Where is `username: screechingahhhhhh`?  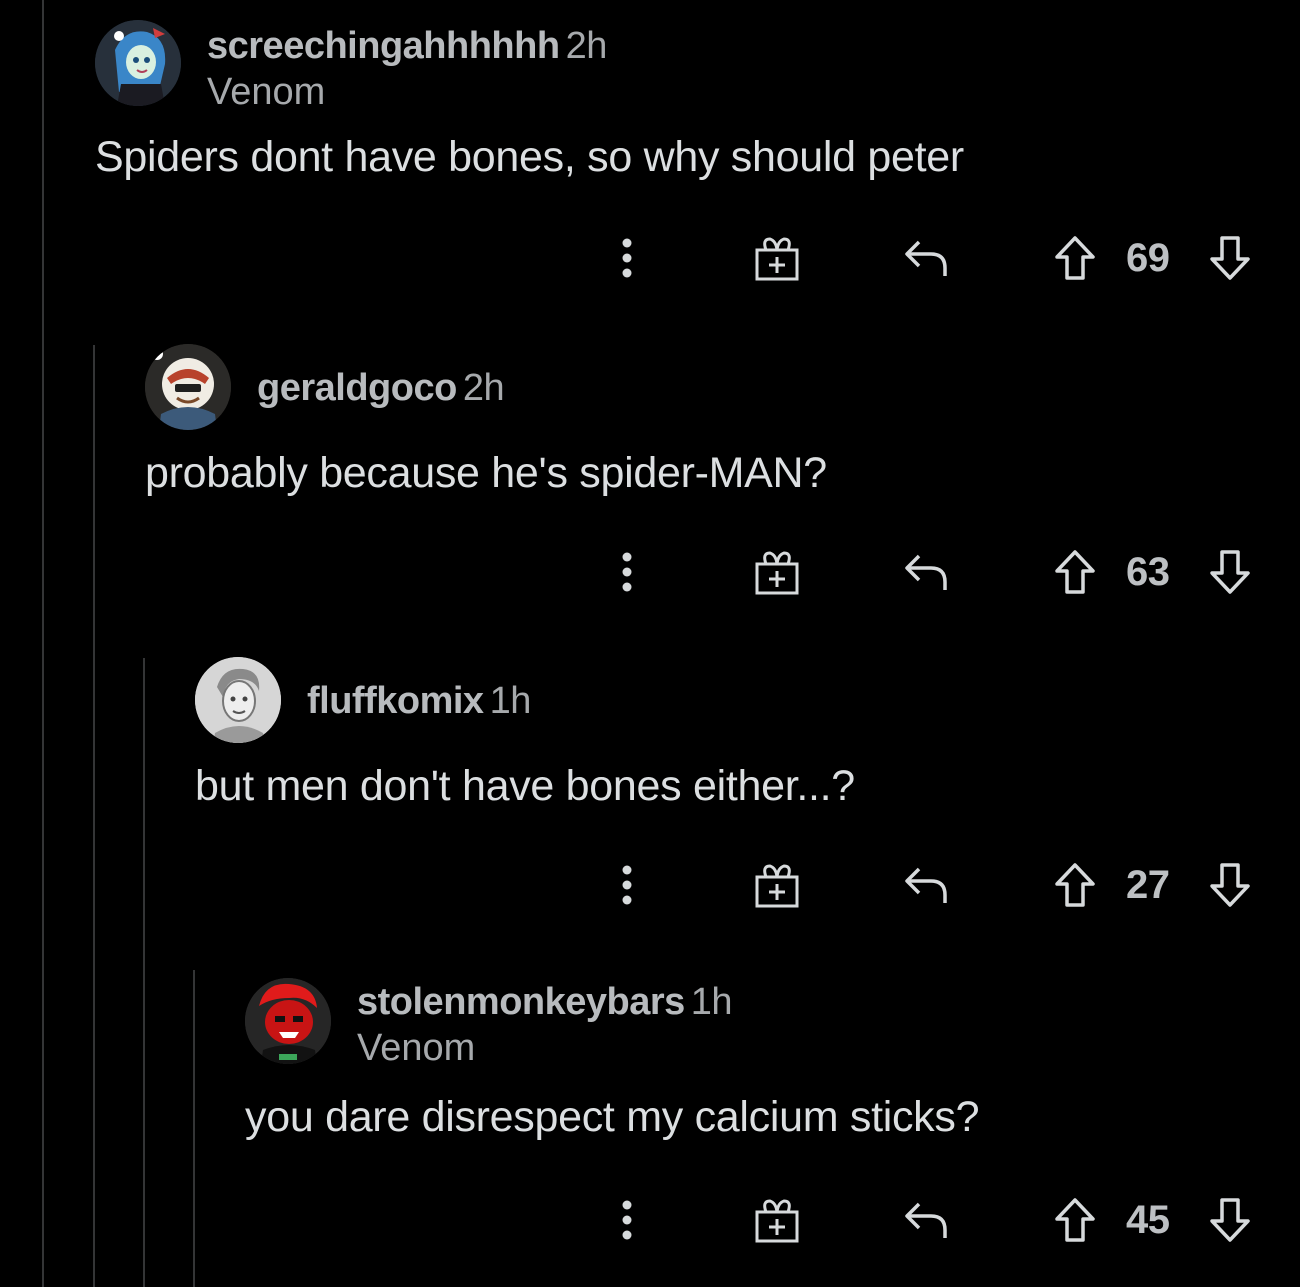 username: screechingahhhhhh is located at coordinates (383, 46).